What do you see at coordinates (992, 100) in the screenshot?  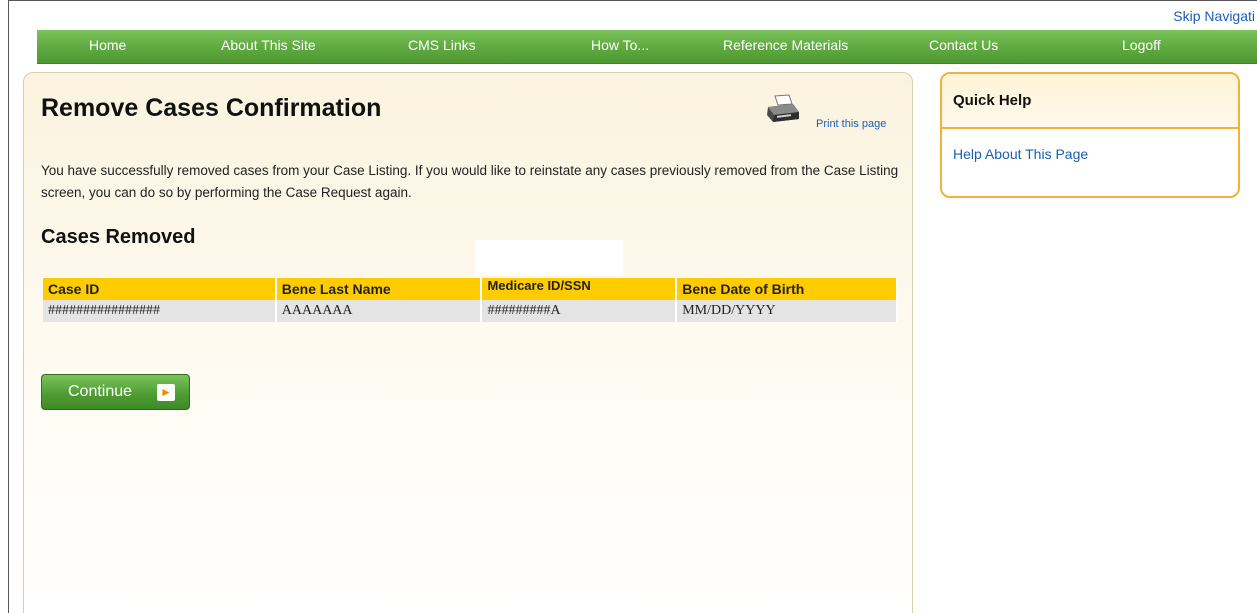 I see `quick-help-title: Quick Help` at bounding box center [992, 100].